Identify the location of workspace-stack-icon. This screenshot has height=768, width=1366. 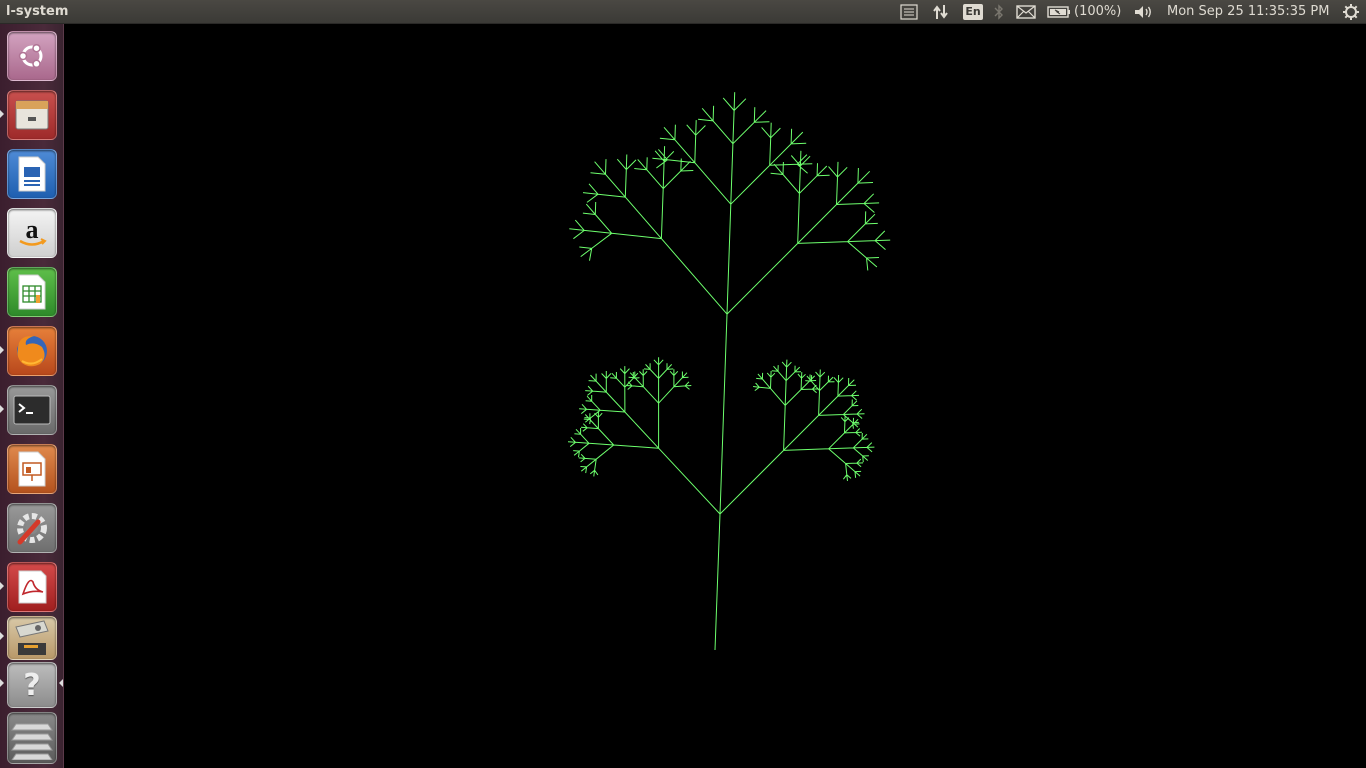
(32, 741).